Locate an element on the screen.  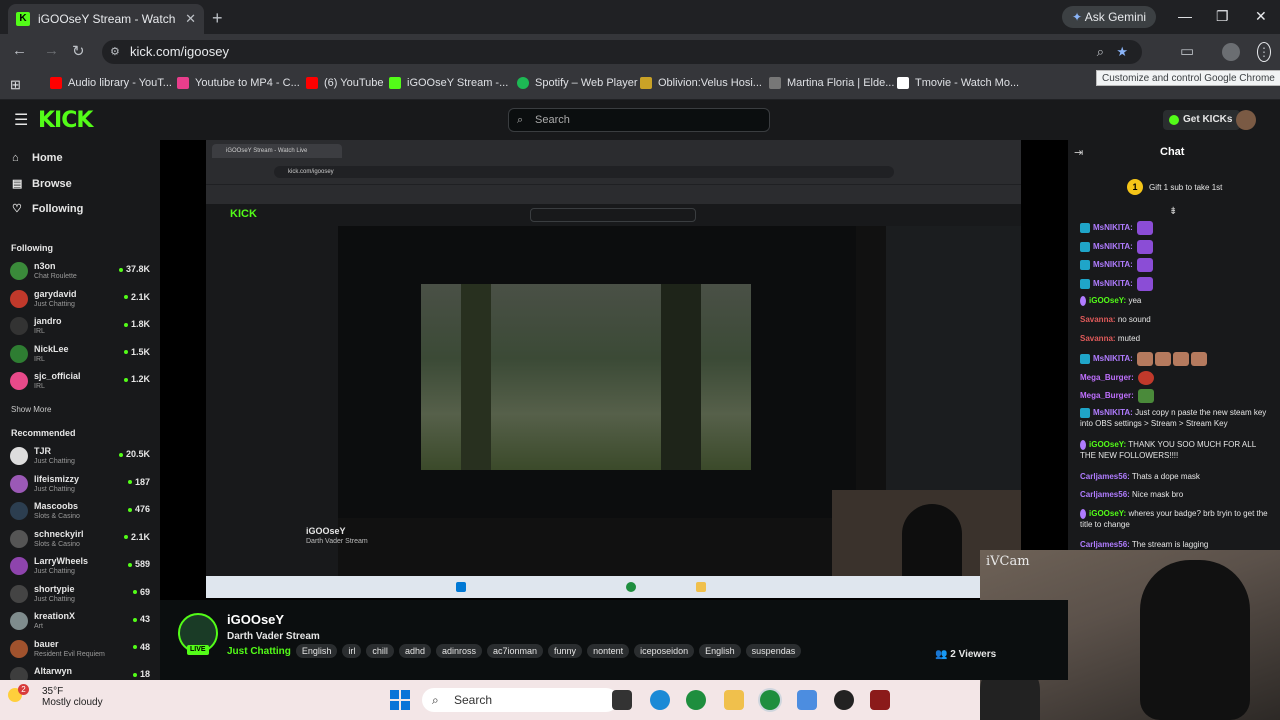
chrome-active-icon is located at coordinates (770, 700).